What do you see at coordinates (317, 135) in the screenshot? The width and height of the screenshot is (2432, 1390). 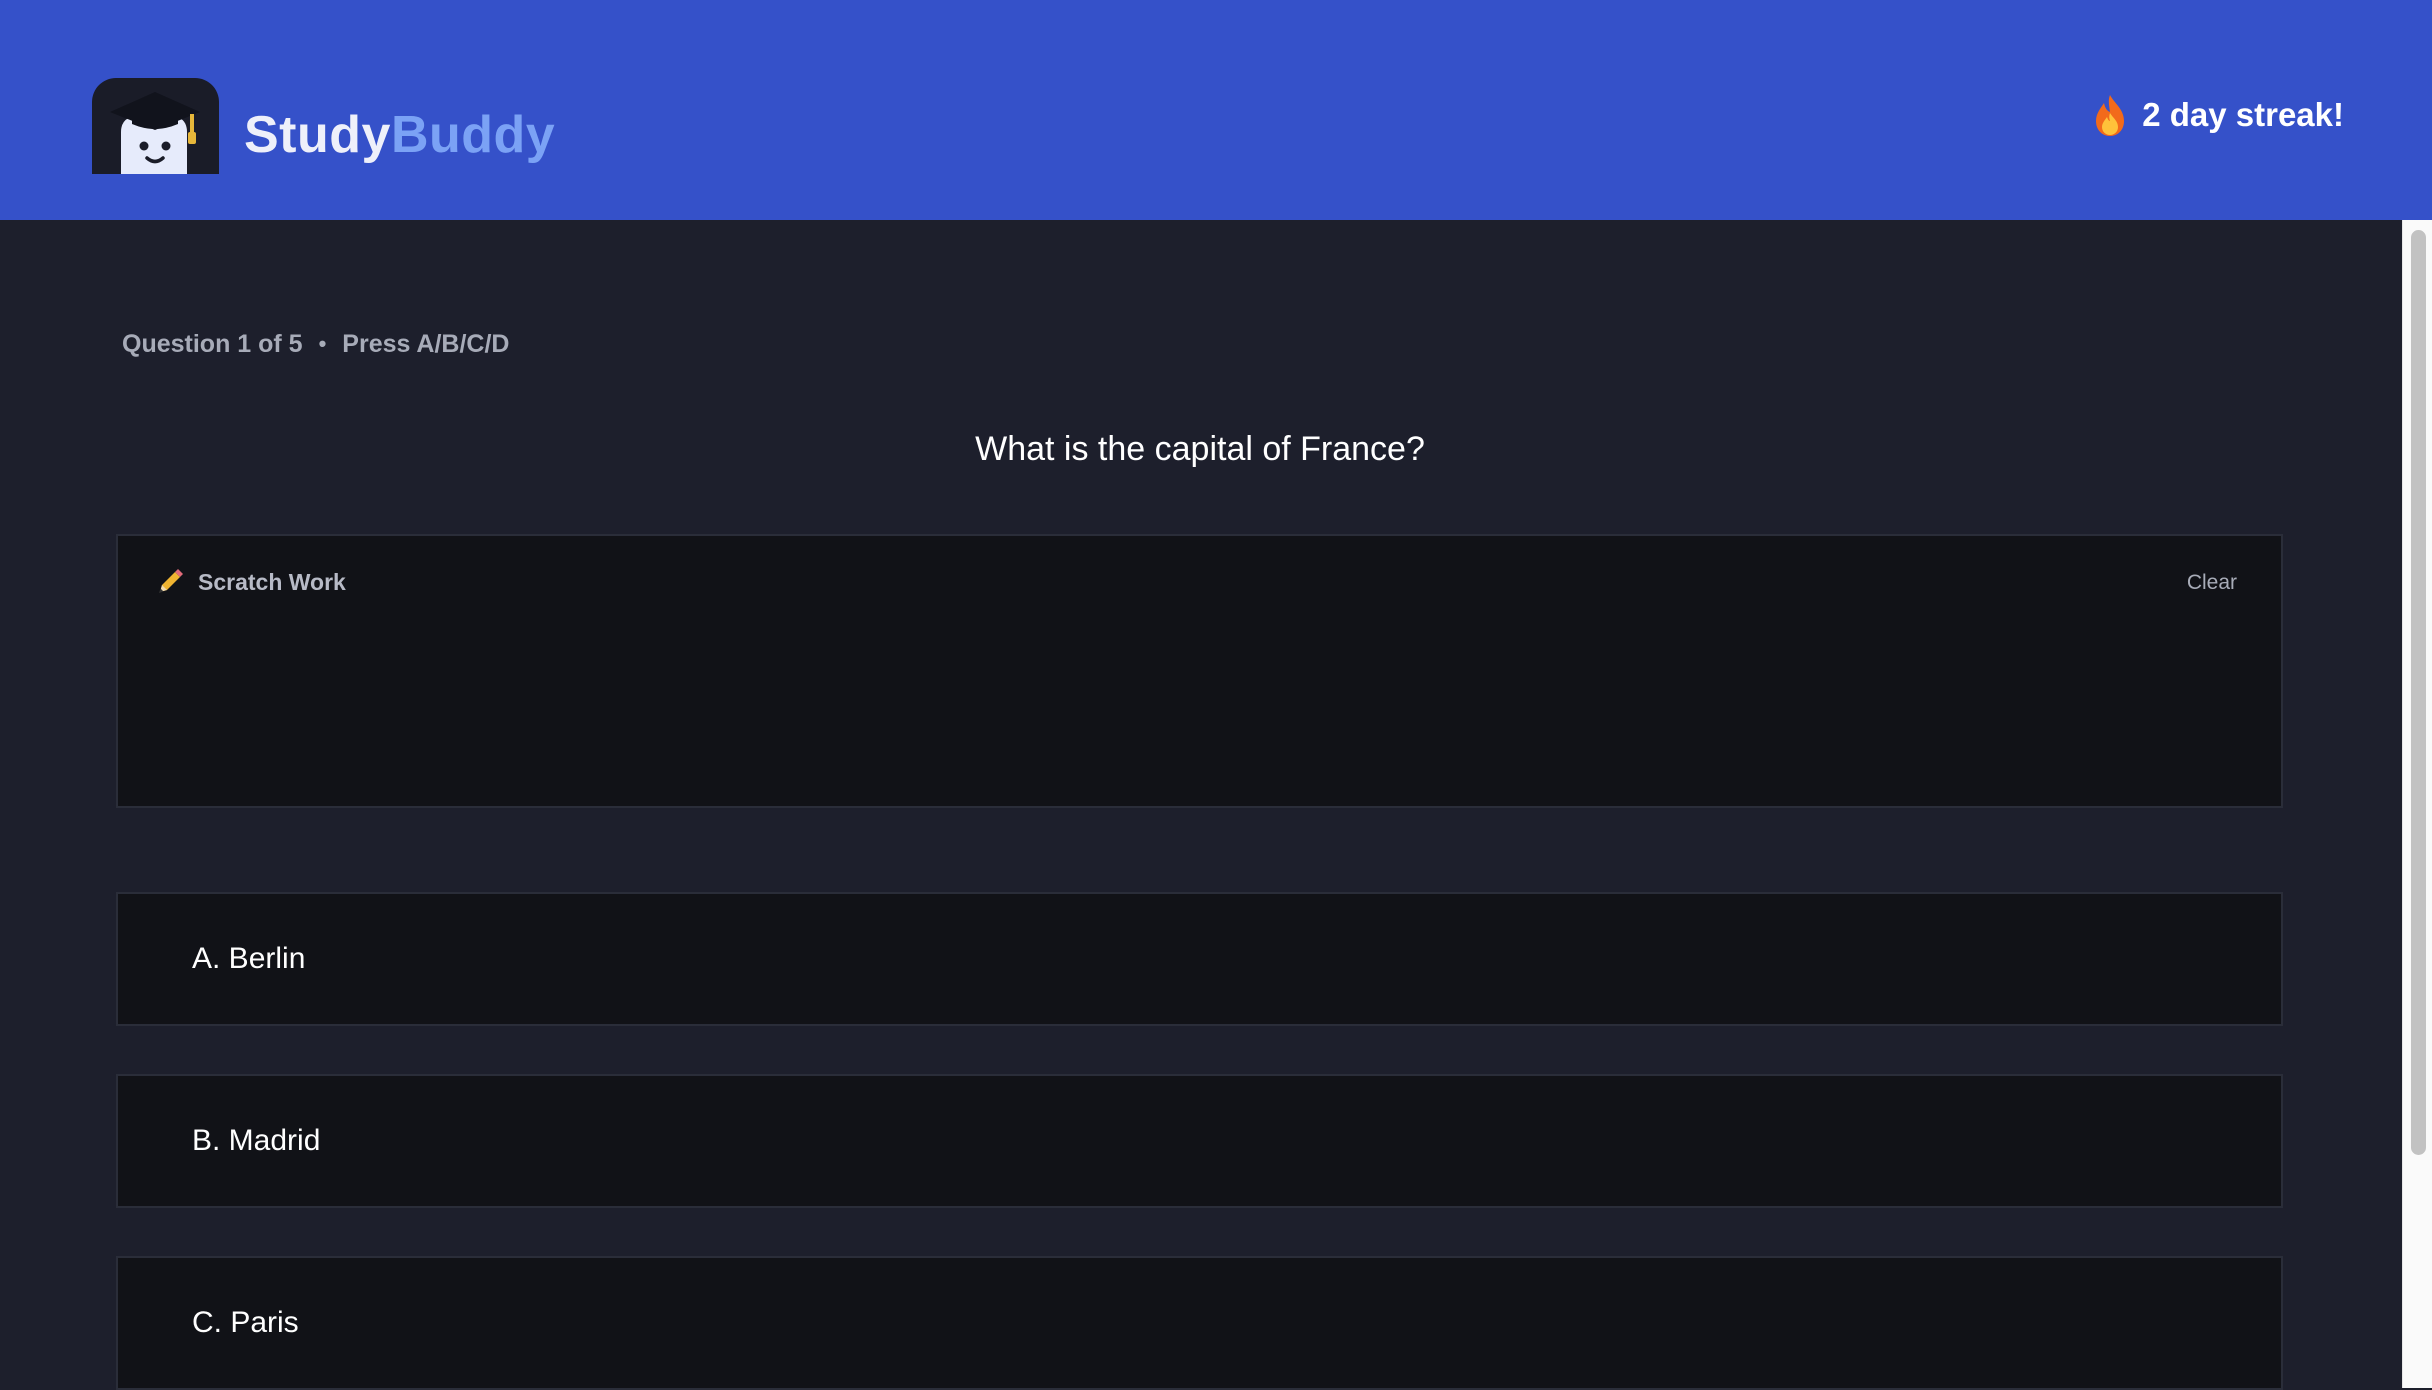 I see `brand-name-primary: Study` at bounding box center [317, 135].